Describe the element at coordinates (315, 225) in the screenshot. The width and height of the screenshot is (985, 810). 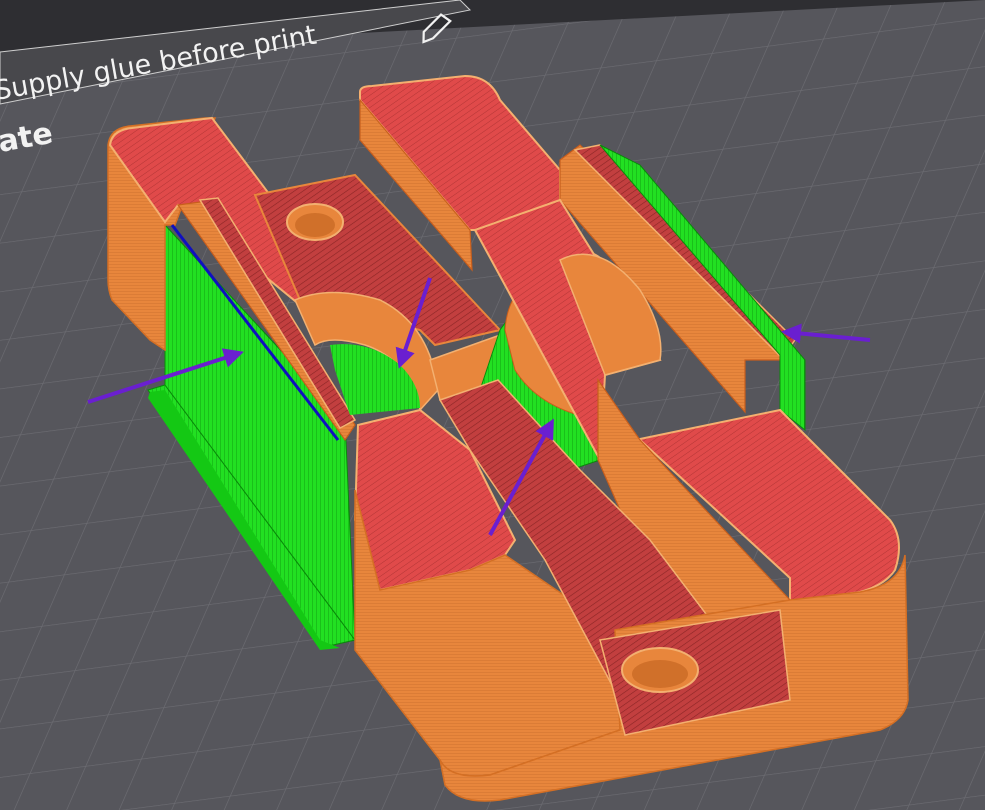
I see `mount-hole-back-inner` at that location.